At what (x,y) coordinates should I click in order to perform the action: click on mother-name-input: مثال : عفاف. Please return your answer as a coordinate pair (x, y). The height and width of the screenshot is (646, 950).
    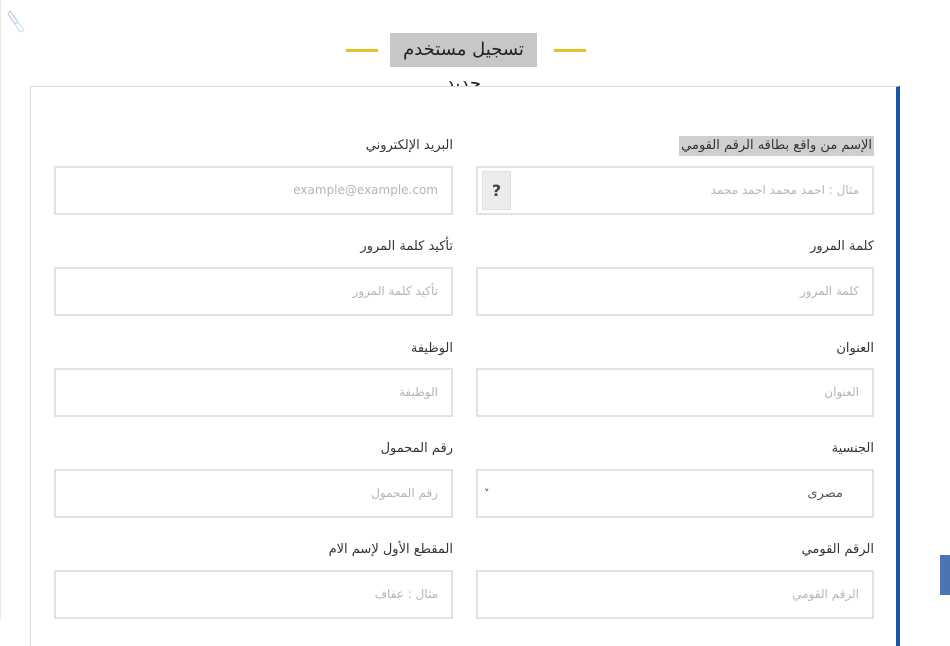
    Looking at the image, I should click on (253, 594).